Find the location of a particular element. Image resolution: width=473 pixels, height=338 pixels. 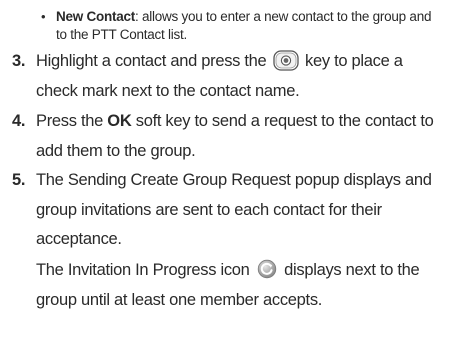

step-4-text-line2: add them to the group. is located at coordinates (116, 150).